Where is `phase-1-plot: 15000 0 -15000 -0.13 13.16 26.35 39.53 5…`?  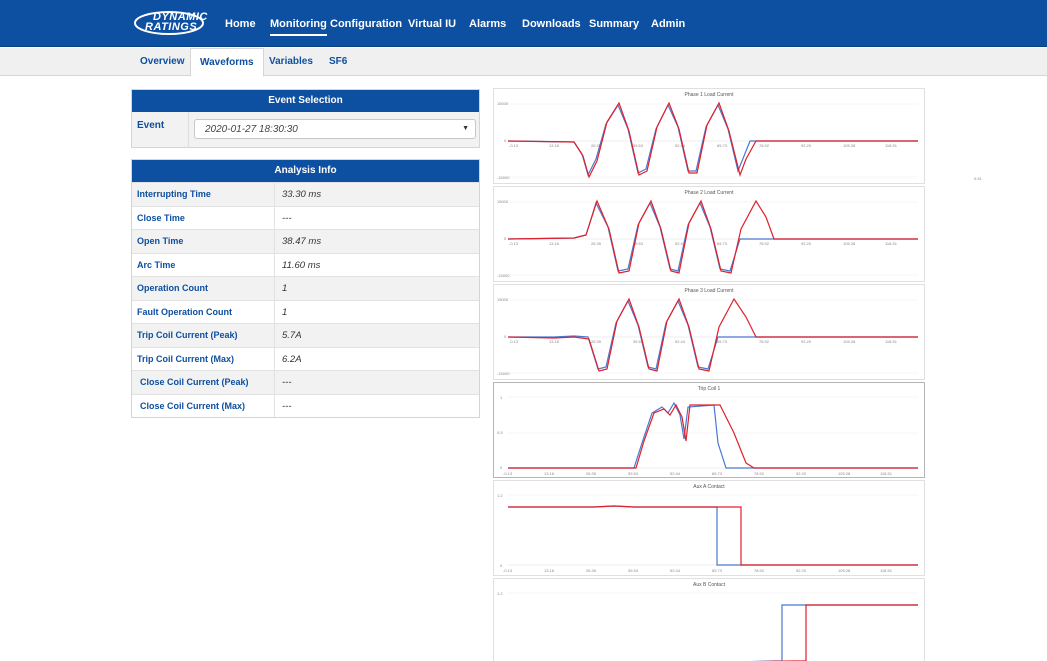 phase-1-plot: 15000 0 -15000 -0.13 13.16 26.35 39.53 5… is located at coordinates (707, 140).